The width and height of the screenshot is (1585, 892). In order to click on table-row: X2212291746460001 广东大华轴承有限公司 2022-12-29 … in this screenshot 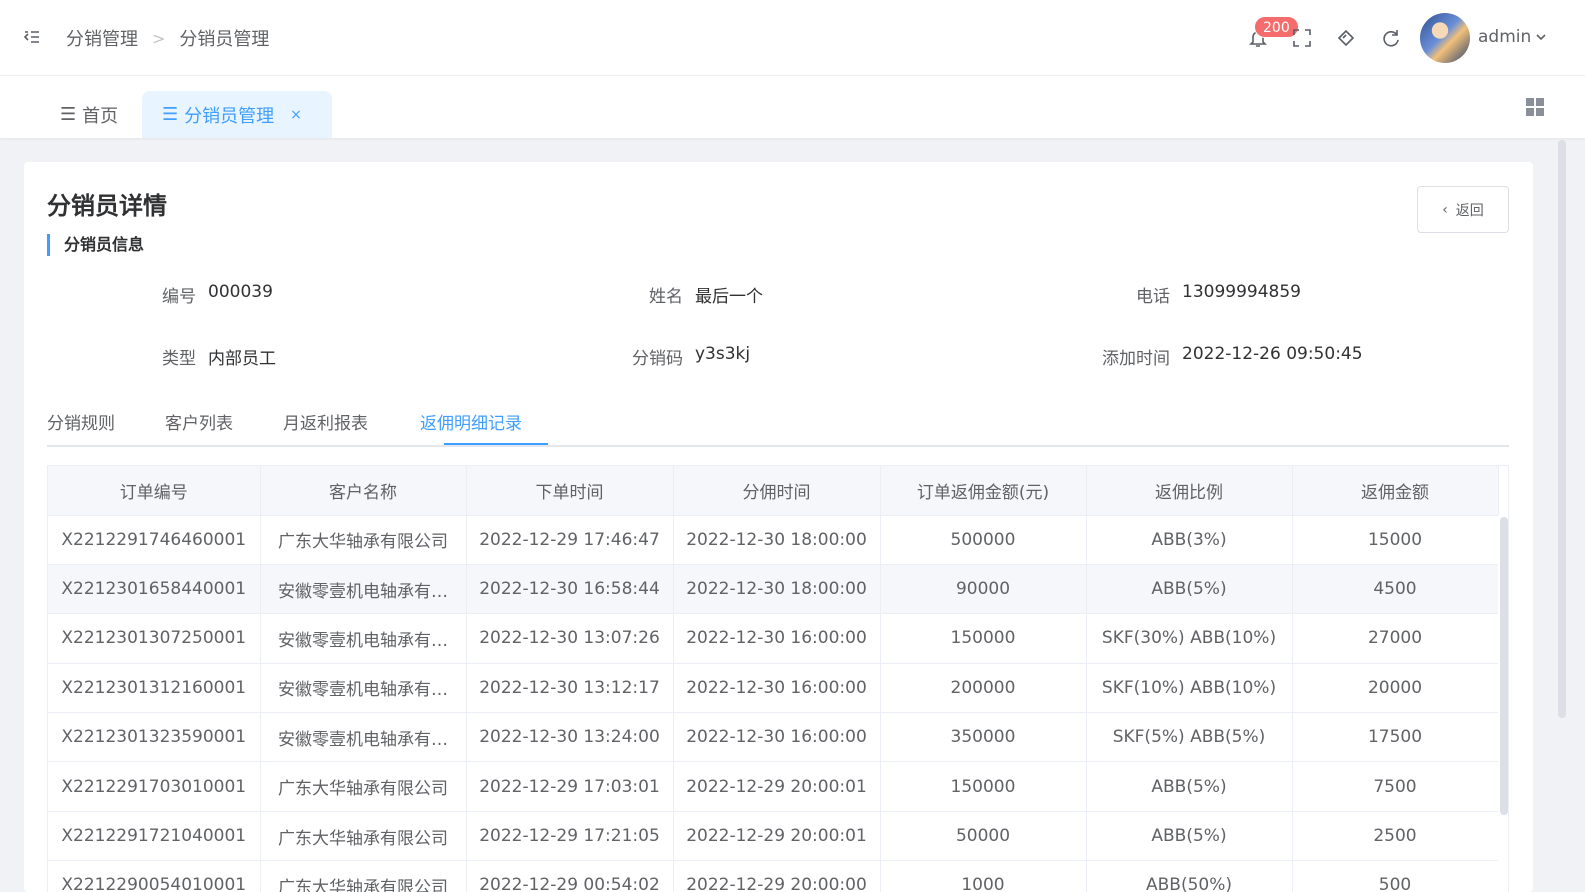, I will do `click(773, 540)`.